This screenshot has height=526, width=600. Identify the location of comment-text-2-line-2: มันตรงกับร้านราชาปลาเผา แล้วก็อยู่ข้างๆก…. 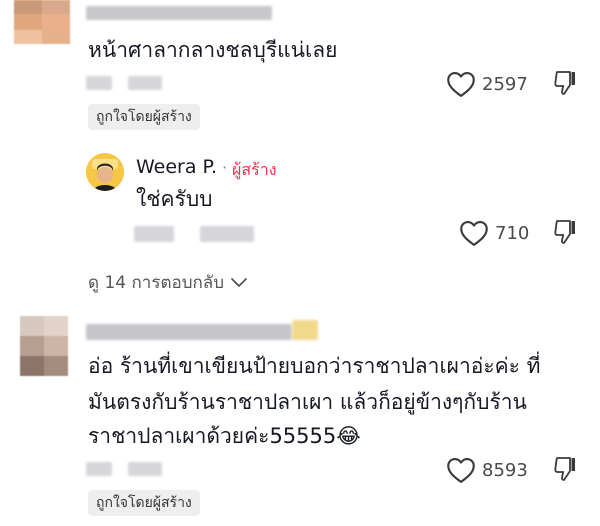
(307, 402).